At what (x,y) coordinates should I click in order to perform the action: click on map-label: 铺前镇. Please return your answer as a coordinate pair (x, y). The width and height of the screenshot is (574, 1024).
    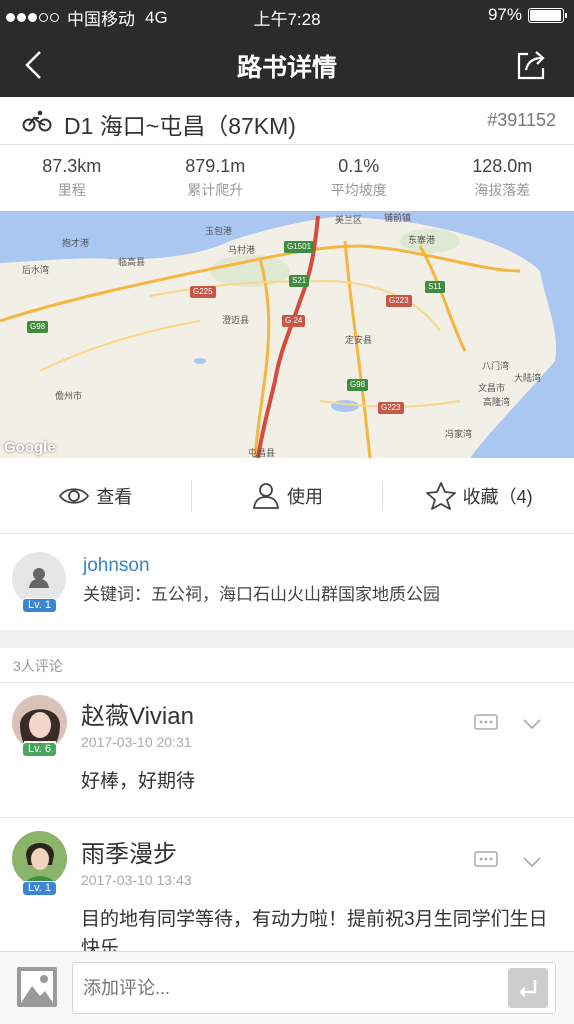
    Looking at the image, I should click on (398, 218).